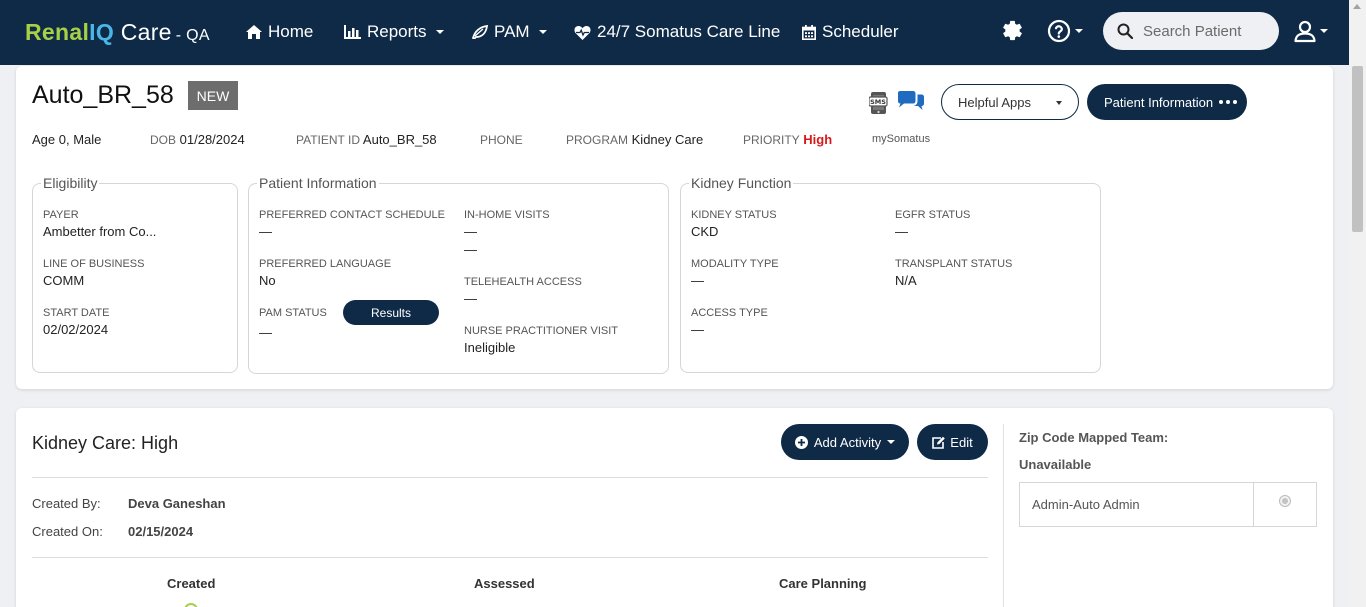 This screenshot has height=607, width=1366. Describe the element at coordinates (1357, 149) in the screenshot. I see `scrollbar-thumb` at that location.